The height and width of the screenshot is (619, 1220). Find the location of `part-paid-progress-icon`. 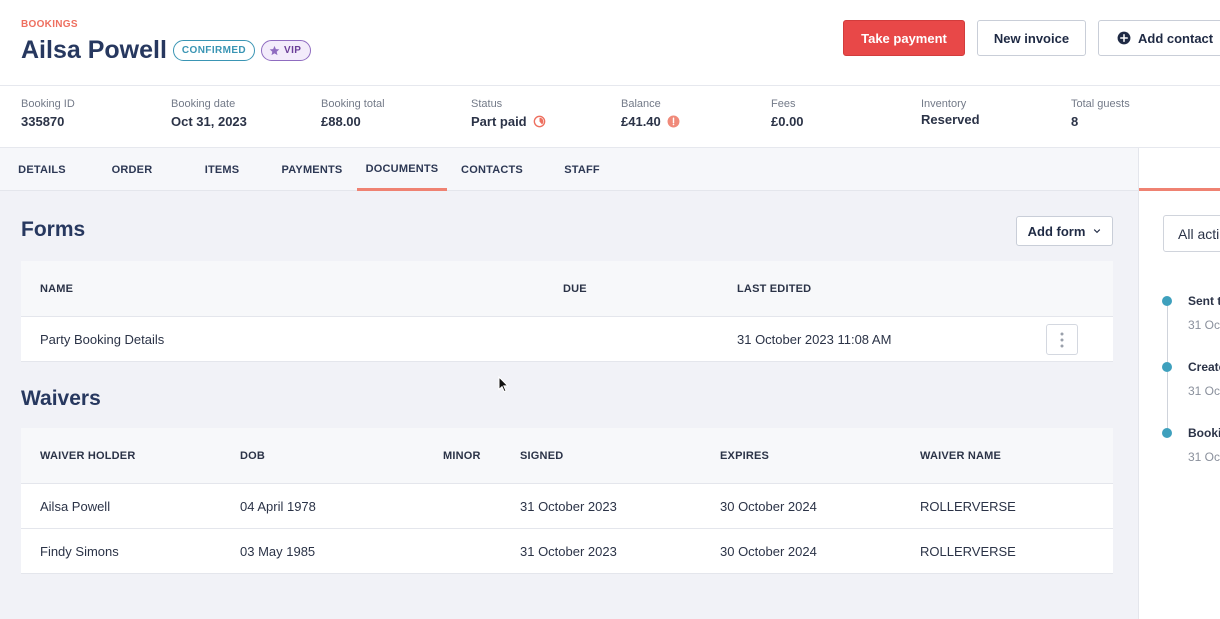

part-paid-progress-icon is located at coordinates (539, 121).